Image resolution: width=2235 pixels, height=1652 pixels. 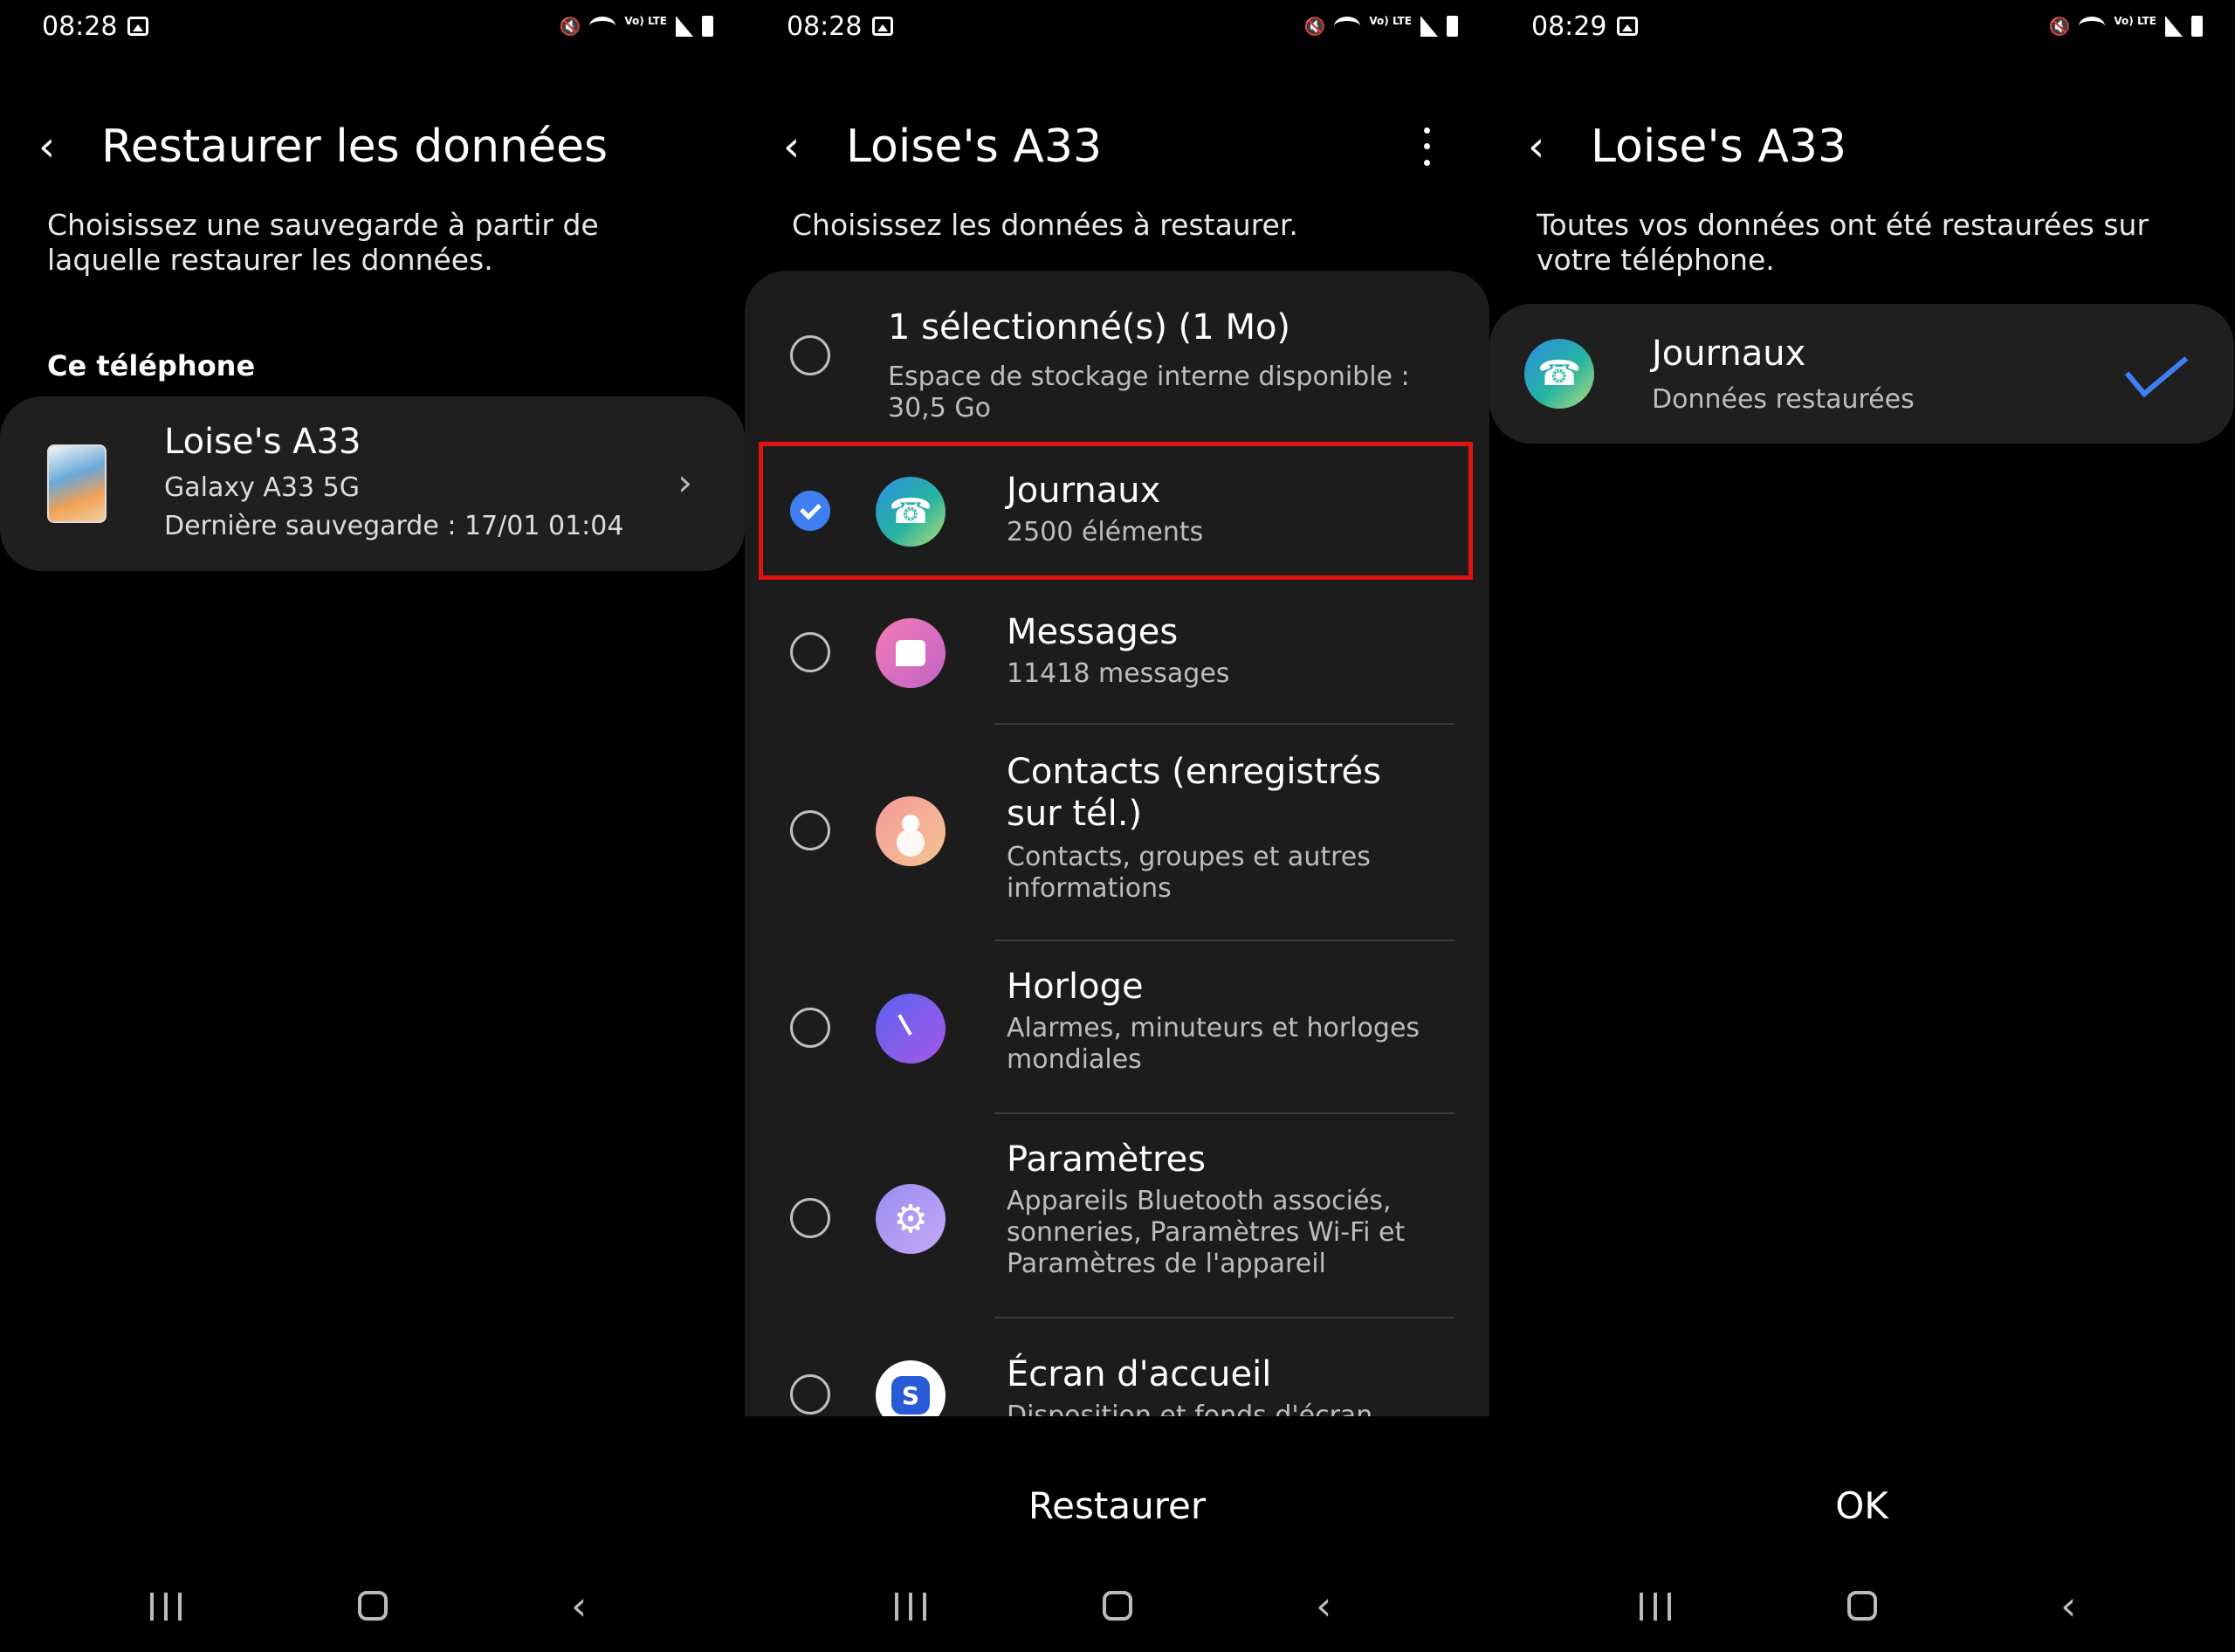 I want to click on check-icon, so click(x=2156, y=367).